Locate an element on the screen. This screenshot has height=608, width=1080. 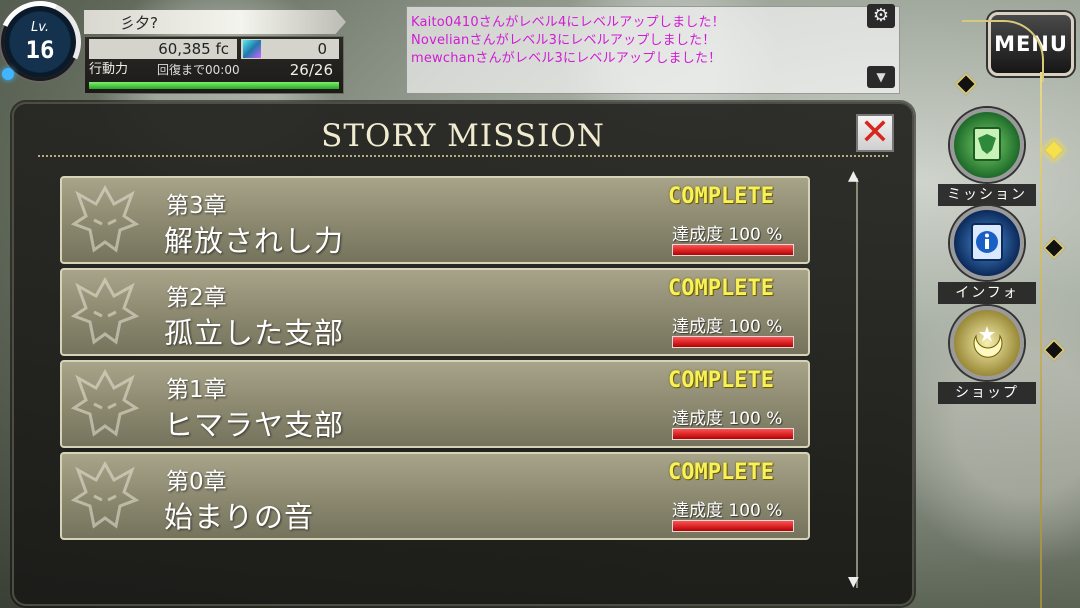
info-icon is located at coordinates (987, 243).